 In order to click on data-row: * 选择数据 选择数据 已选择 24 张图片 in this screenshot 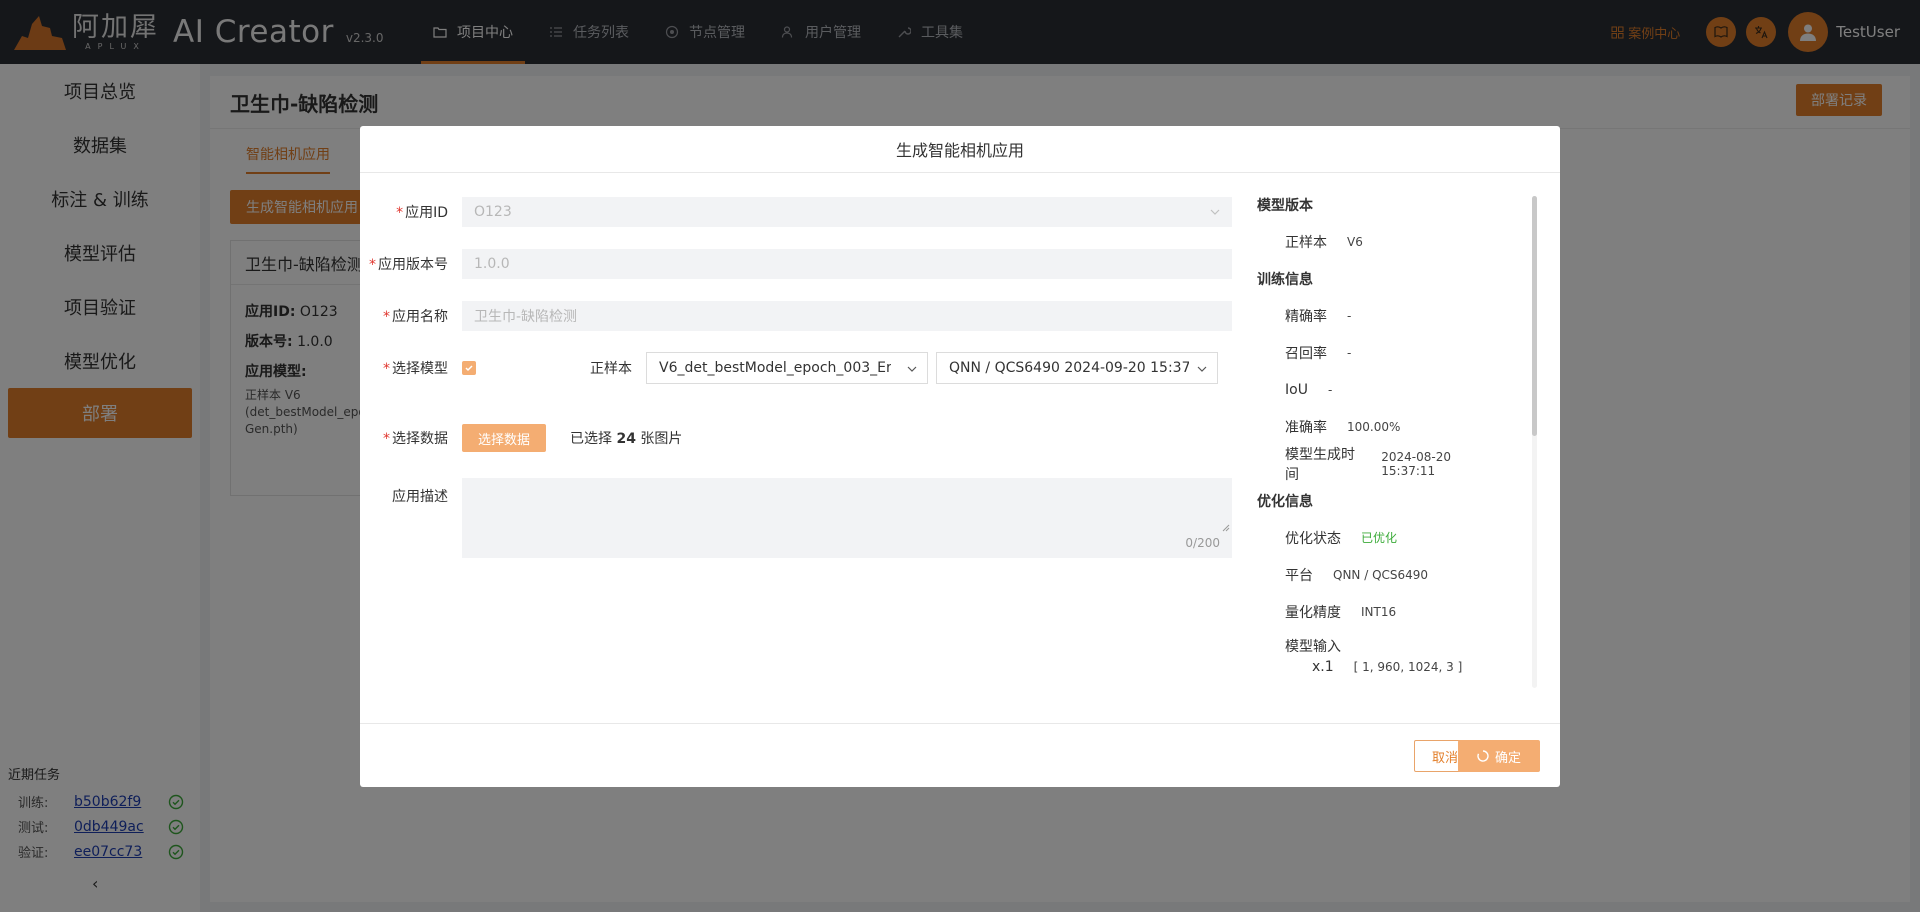, I will do `click(521, 438)`.